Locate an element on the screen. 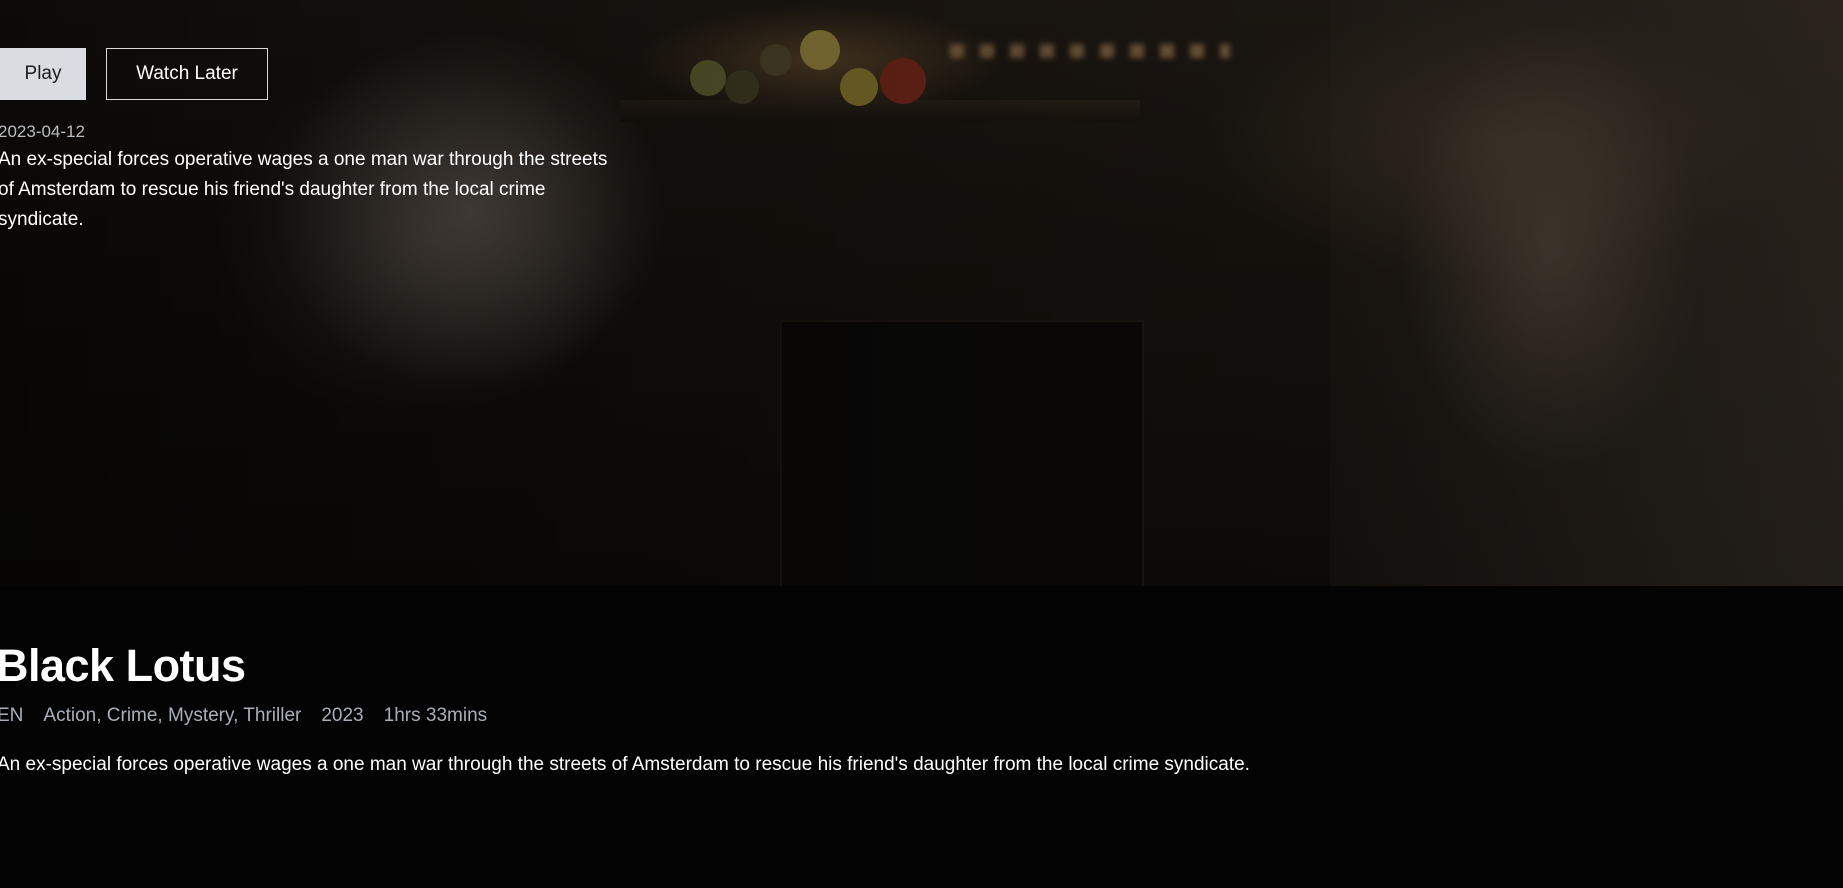  hero-actions: Play Watch Later is located at coordinates (134, 74).